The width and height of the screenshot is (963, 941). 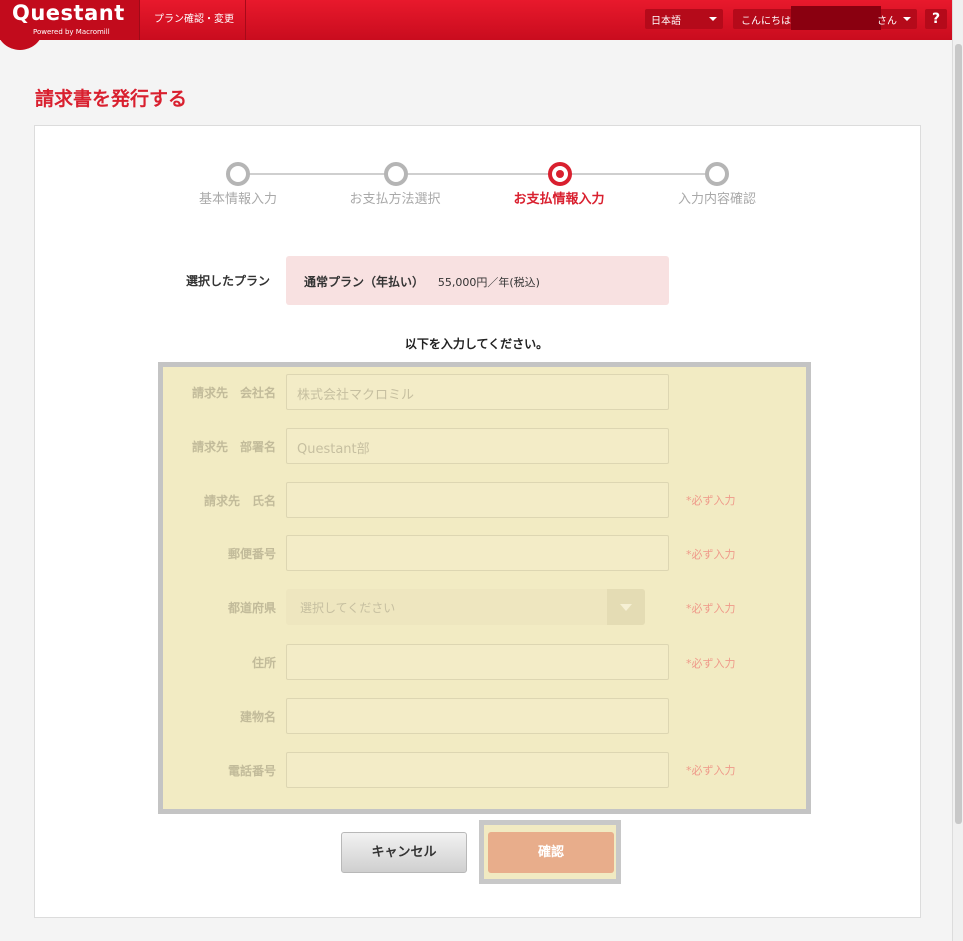 I want to click on step-2-label: お支払方法選択, so click(x=395, y=199).